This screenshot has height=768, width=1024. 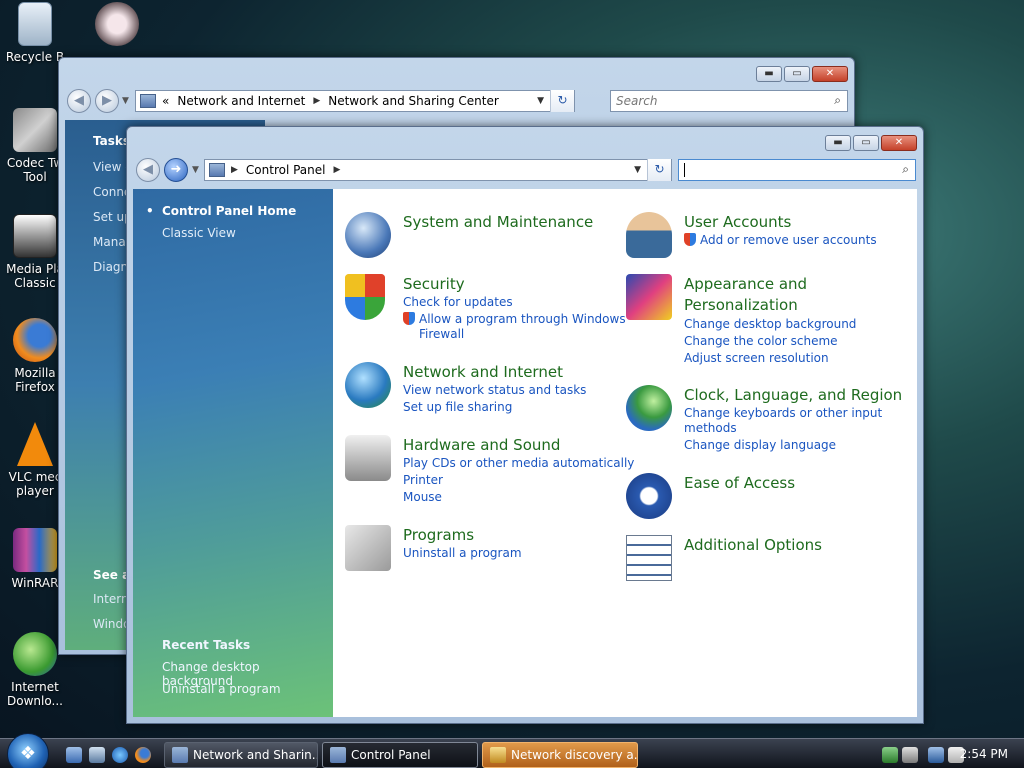 I want to click on tray-security-icon, so click(x=910, y=755).